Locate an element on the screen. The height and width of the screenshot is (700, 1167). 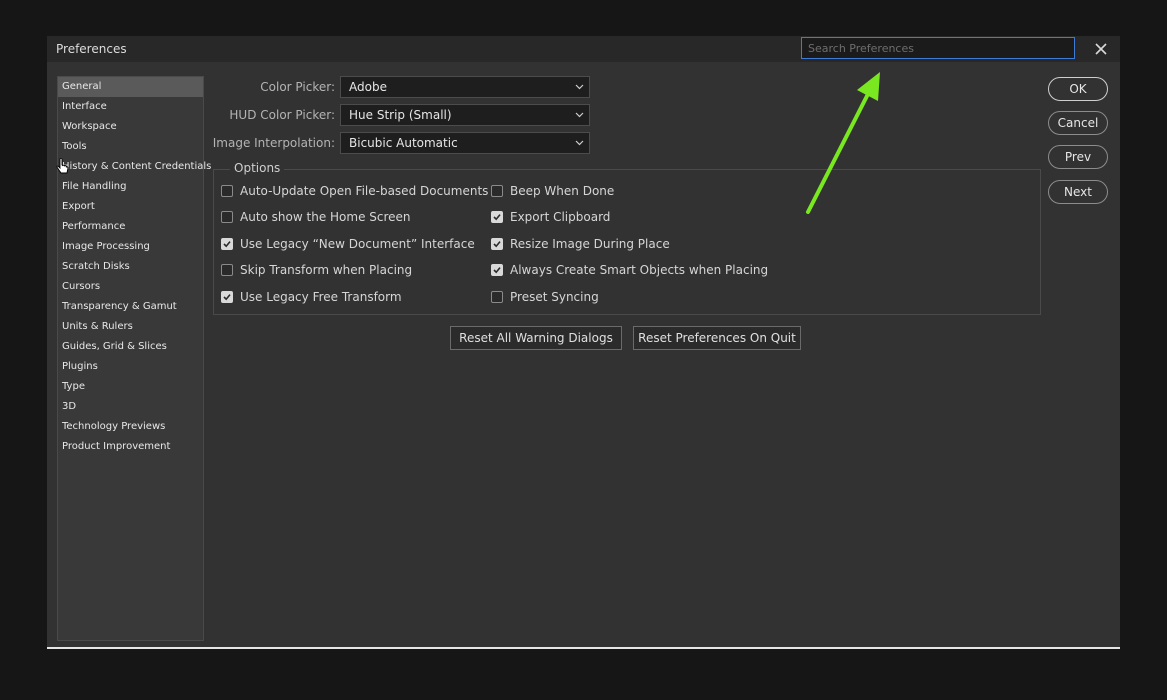
annotation-arrow-icon is located at coordinates (843, 143).